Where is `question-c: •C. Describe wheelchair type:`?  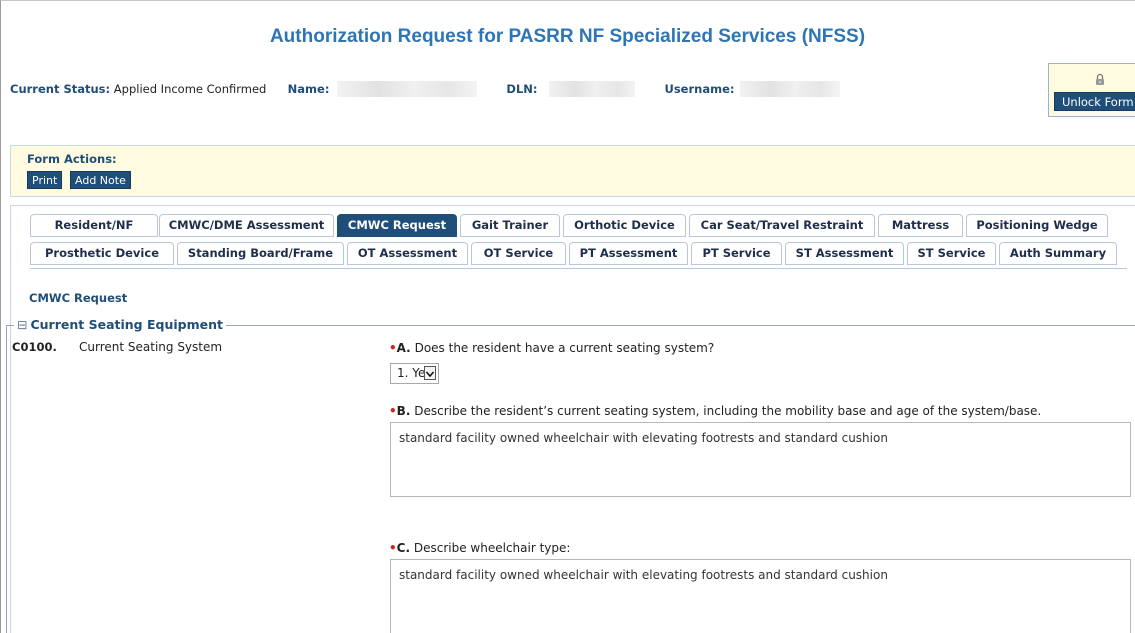
question-c: •C. Describe wheelchair type: is located at coordinates (479, 548).